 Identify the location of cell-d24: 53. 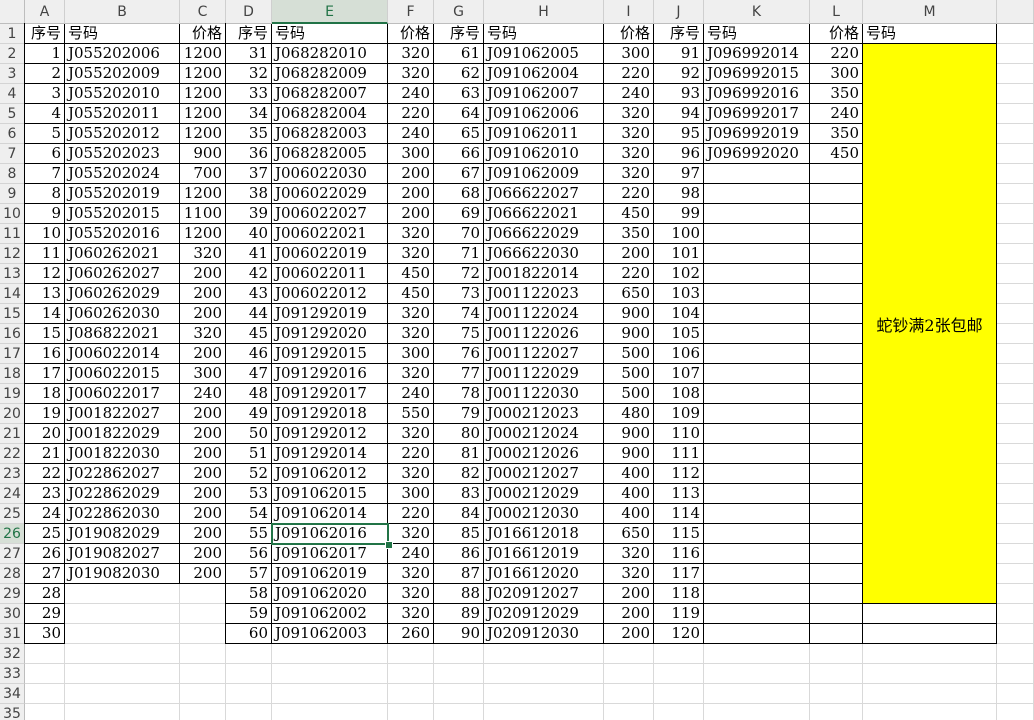
(249, 494).